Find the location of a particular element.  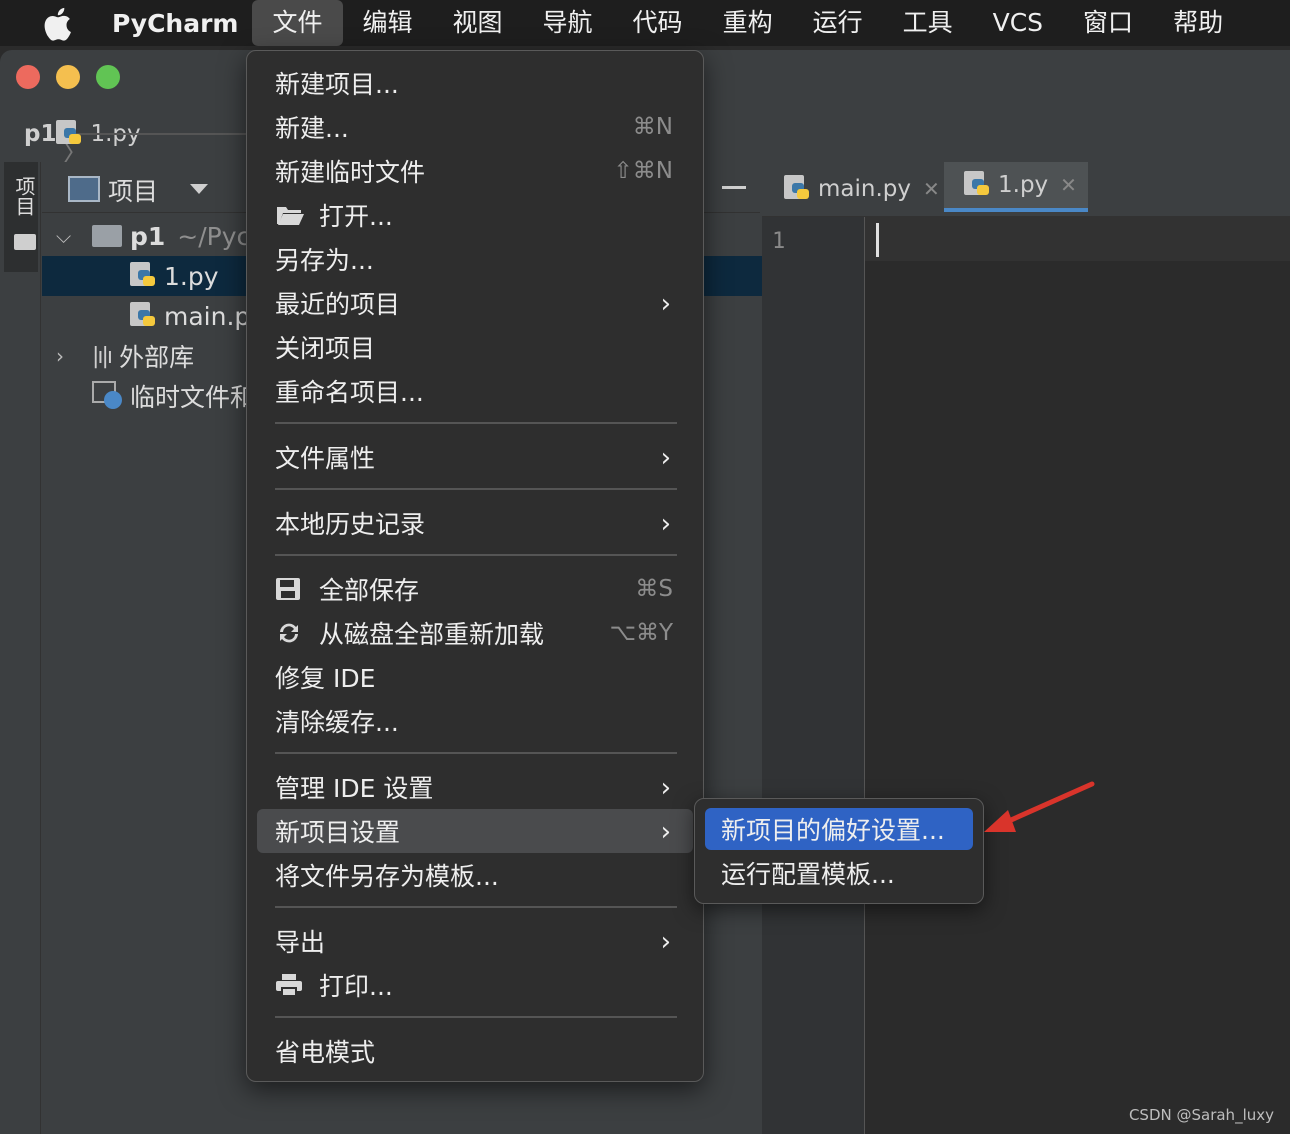

save-disk-icon is located at coordinates (290, 589).